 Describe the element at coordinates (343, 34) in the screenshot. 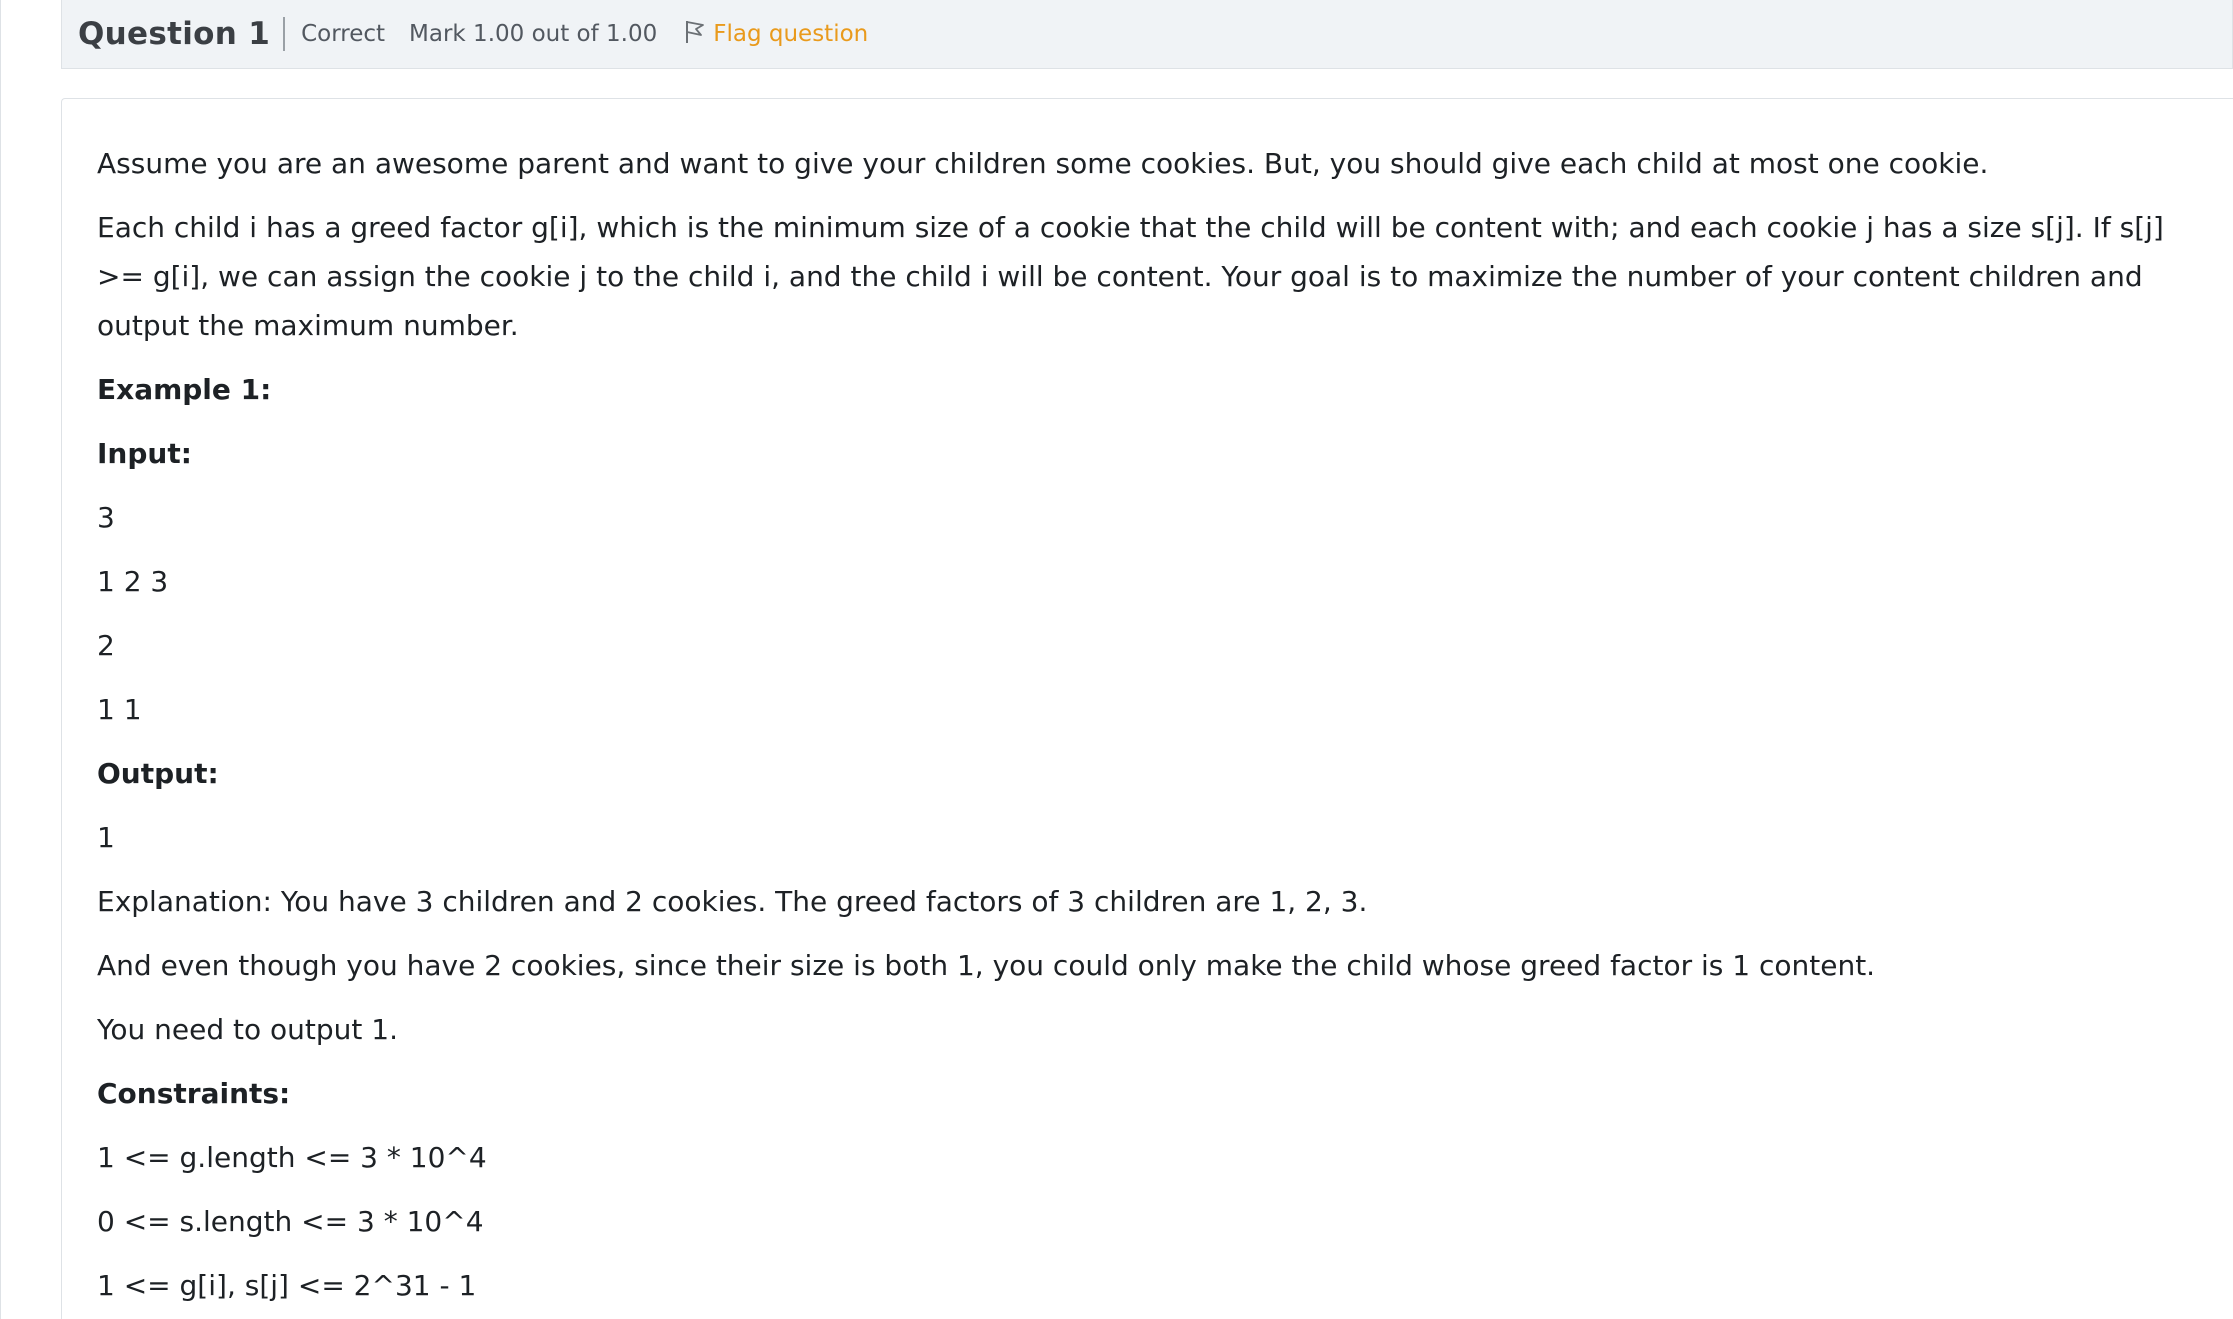

I see `question-state: Correct` at that location.